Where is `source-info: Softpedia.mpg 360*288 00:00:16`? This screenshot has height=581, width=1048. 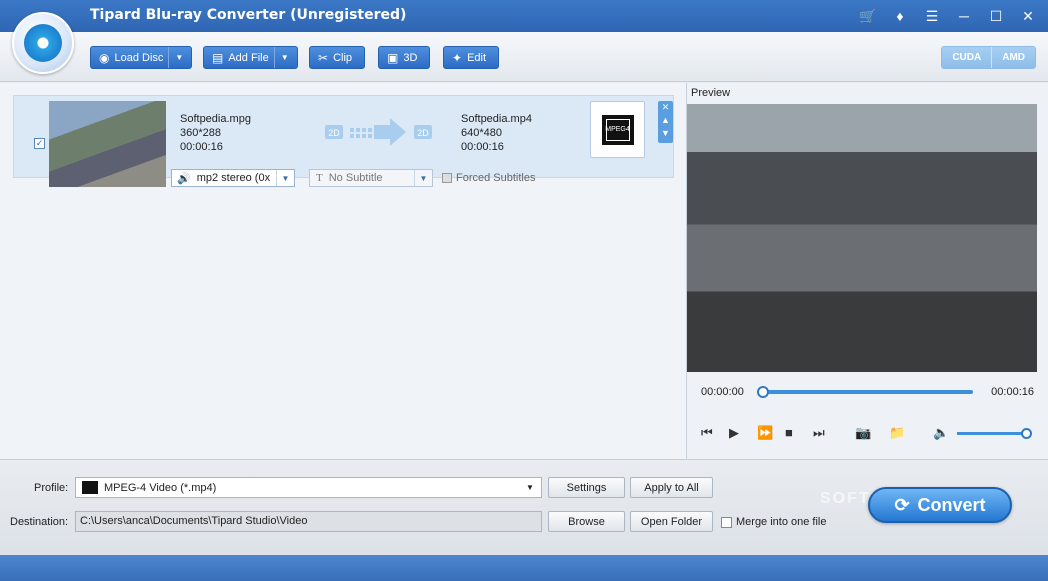
source-info: Softpedia.mpg 360*288 00:00:16 is located at coordinates (215, 133).